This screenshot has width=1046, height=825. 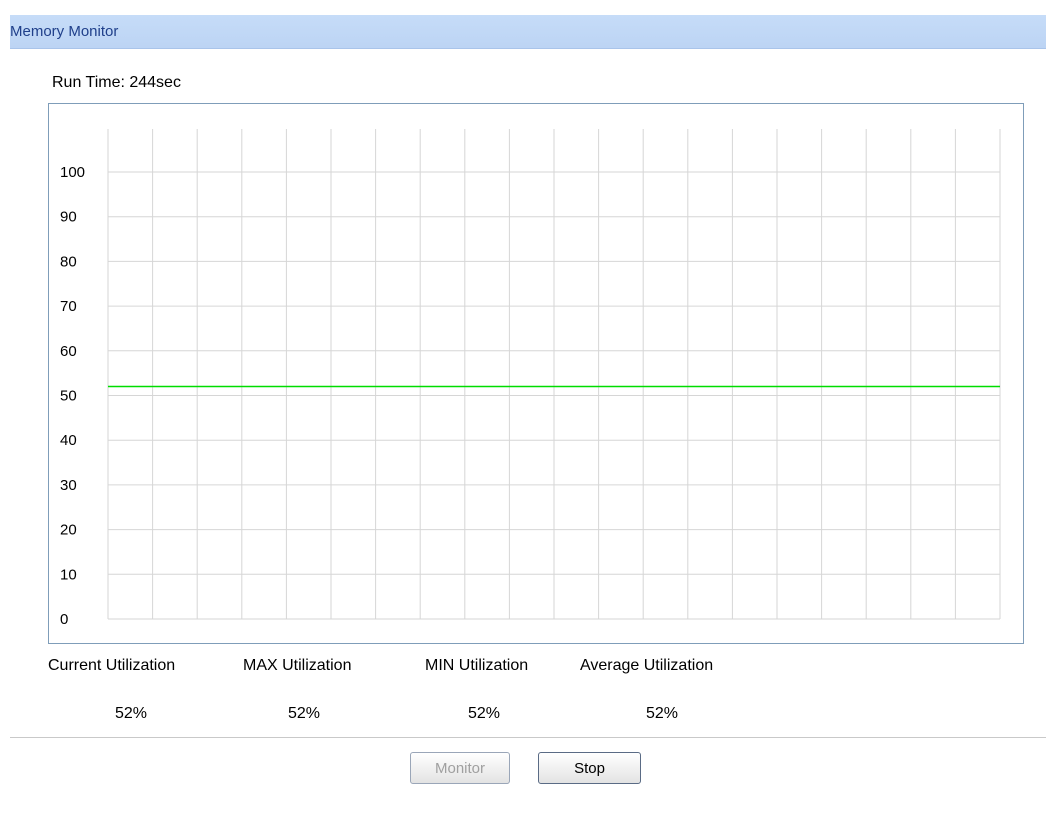 What do you see at coordinates (68, 530) in the screenshot?
I see `chart-ytick-label: 20` at bounding box center [68, 530].